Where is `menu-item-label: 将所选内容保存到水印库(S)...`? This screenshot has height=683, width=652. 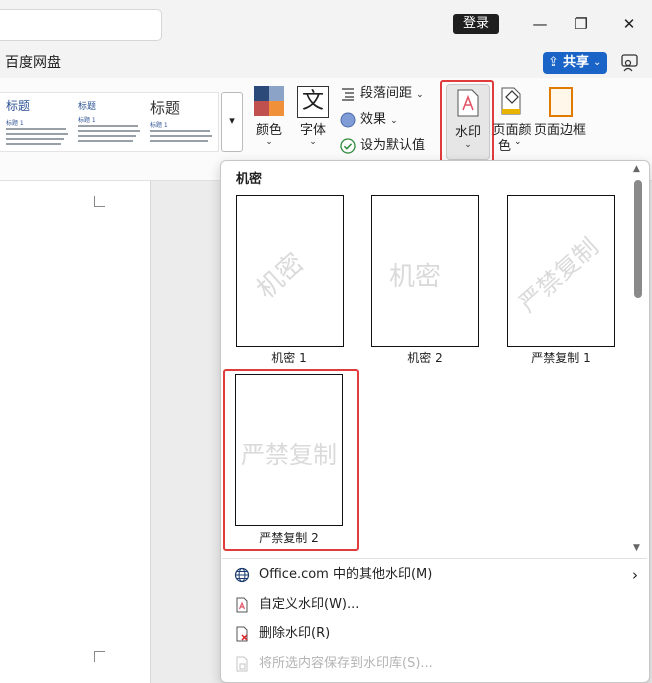
menu-item-label: 将所选内容保存到水印库(S)... is located at coordinates (346, 663).